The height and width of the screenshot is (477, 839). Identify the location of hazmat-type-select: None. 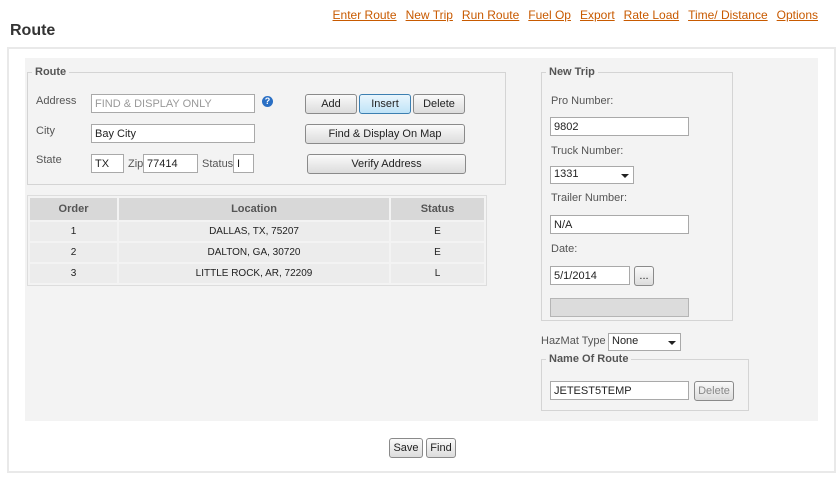
(644, 342).